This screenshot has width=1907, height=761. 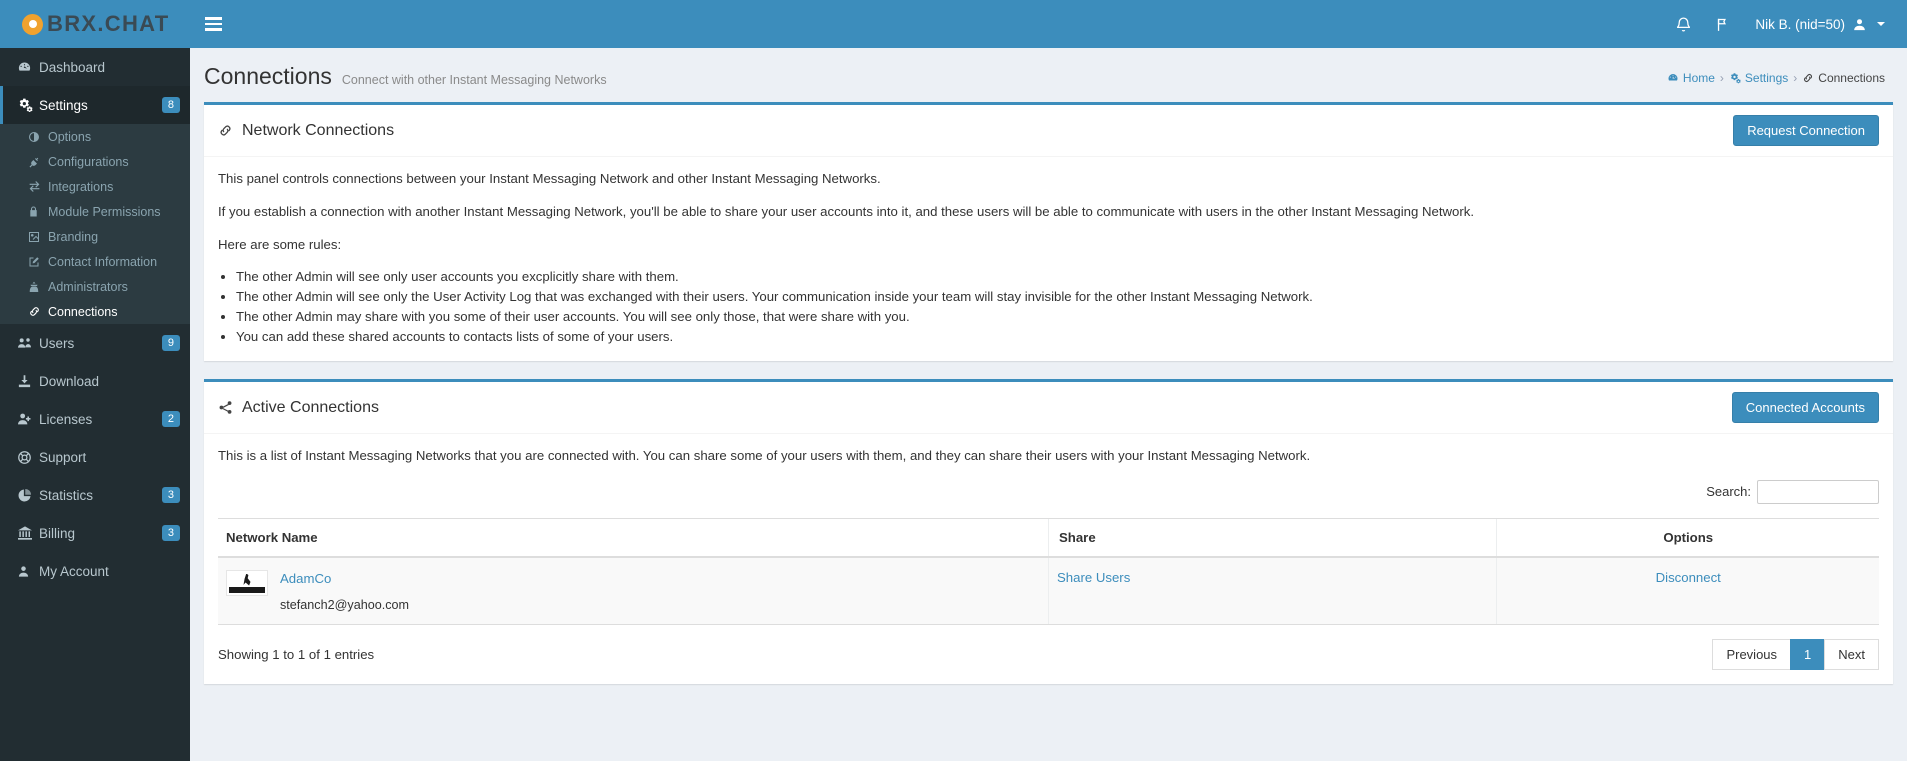 What do you see at coordinates (633, 537) in the screenshot?
I see `column-header-network-name: Network Name` at bounding box center [633, 537].